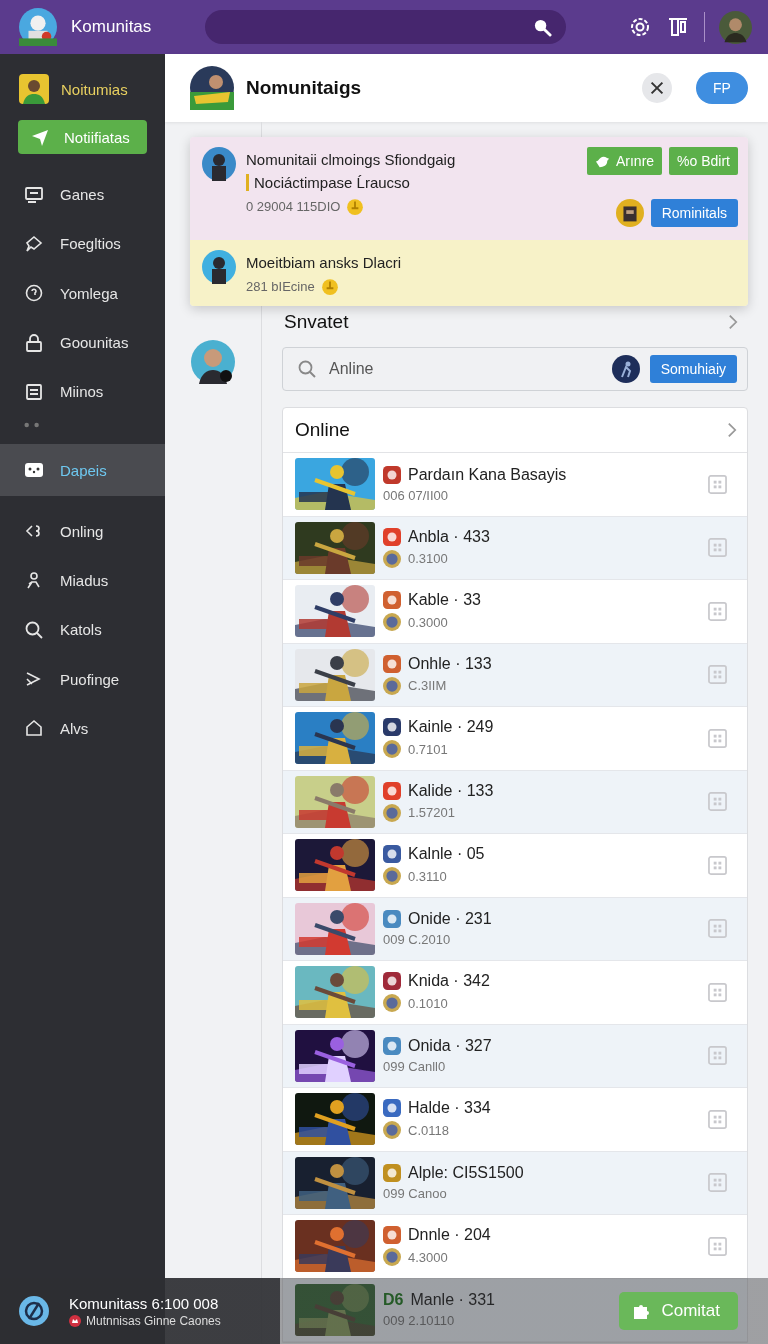  I want to click on game-row: Onida · 327 099 Canll0, so click(515, 1056).